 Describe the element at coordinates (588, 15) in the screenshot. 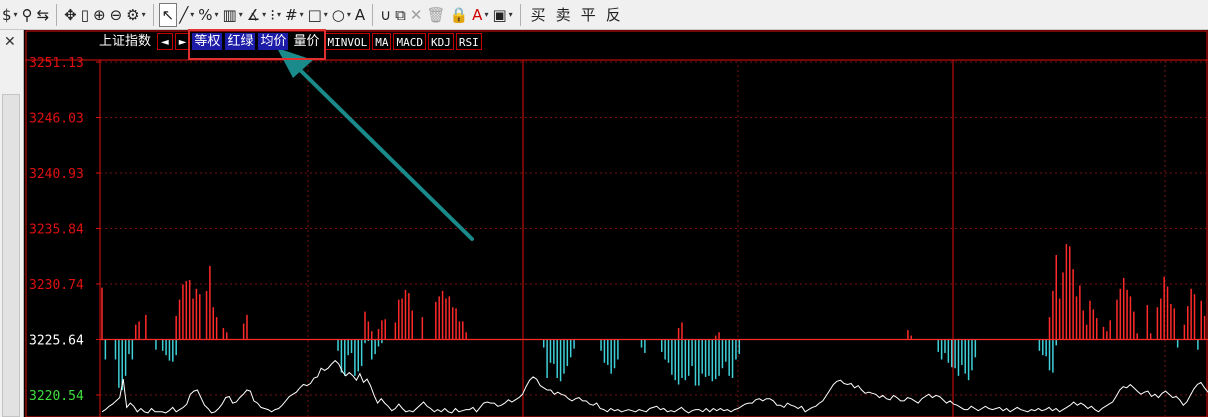

I see `close-button: 平` at that location.